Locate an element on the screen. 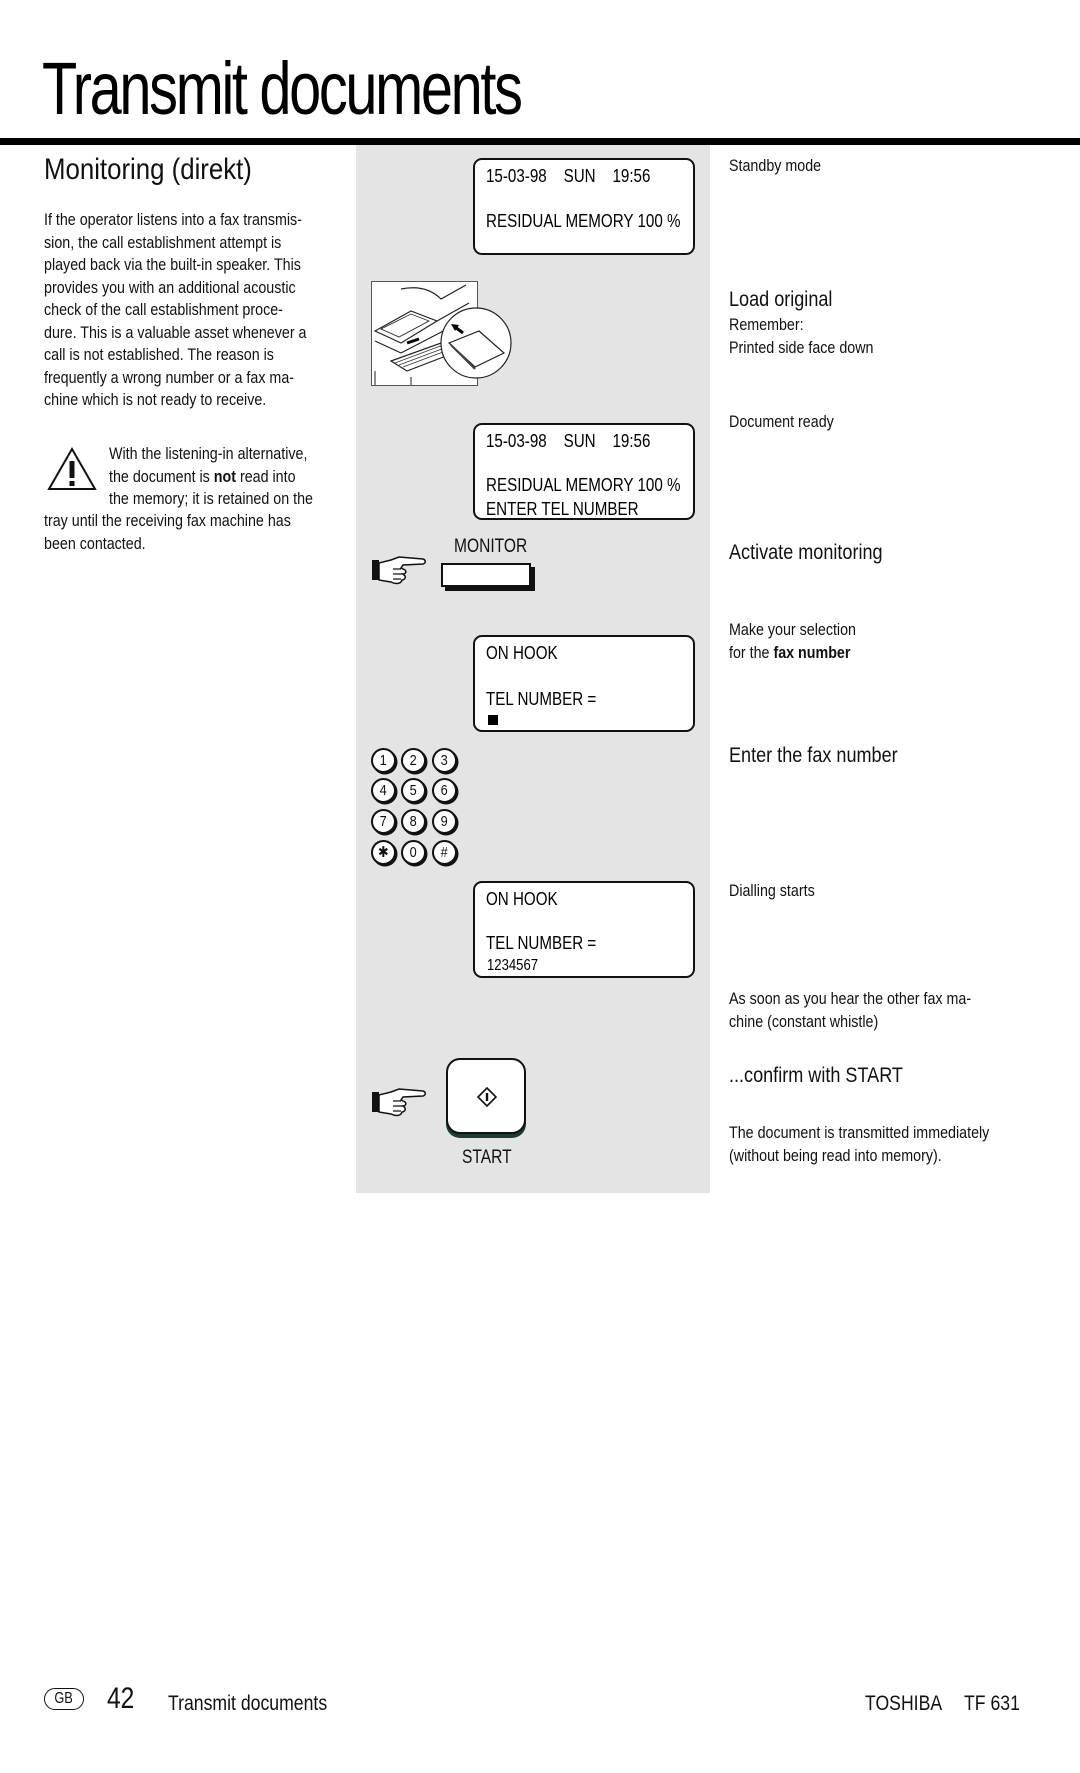 The width and height of the screenshot is (1080, 1773). key-label: 0 is located at coordinates (413, 852).